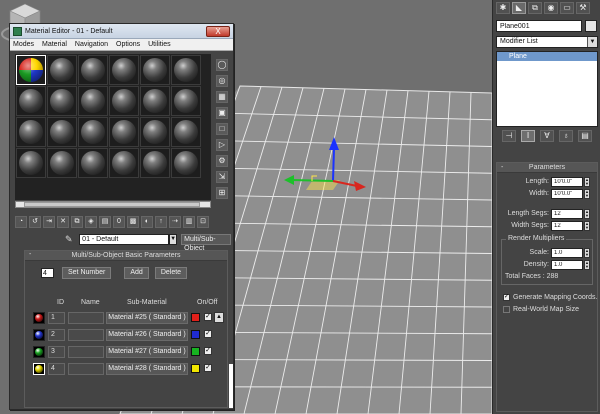 The width and height of the screenshot is (600, 414). What do you see at coordinates (128, 335) in the screenshot?
I see `sub-material-row: 2 Material #26 ( Standard ) ✓` at bounding box center [128, 335].